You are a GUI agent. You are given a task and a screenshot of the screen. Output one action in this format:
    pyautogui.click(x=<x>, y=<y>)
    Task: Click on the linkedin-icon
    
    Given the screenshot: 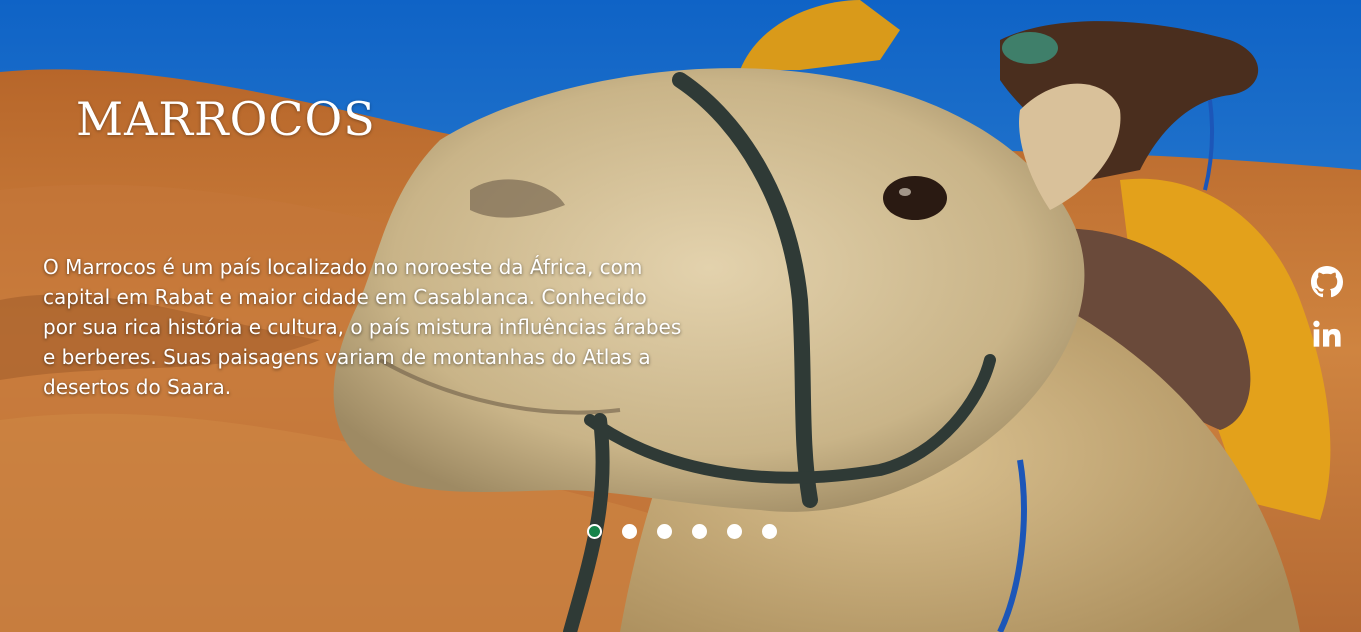 What is the action you would take?
    pyautogui.click(x=1327, y=333)
    